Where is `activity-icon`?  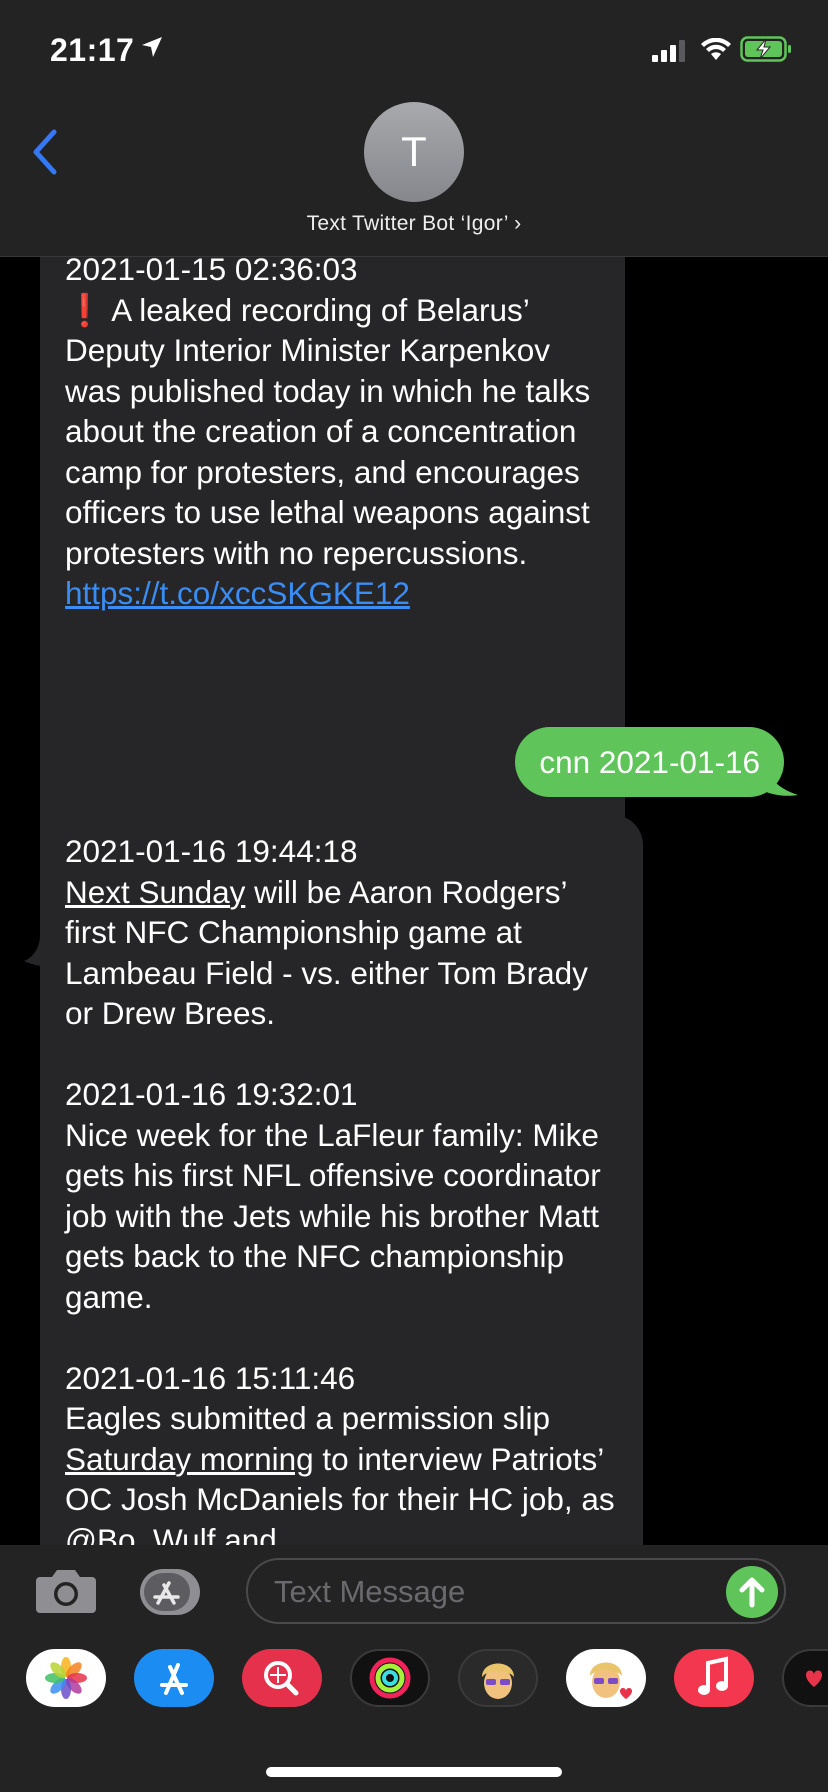 activity-icon is located at coordinates (390, 1678).